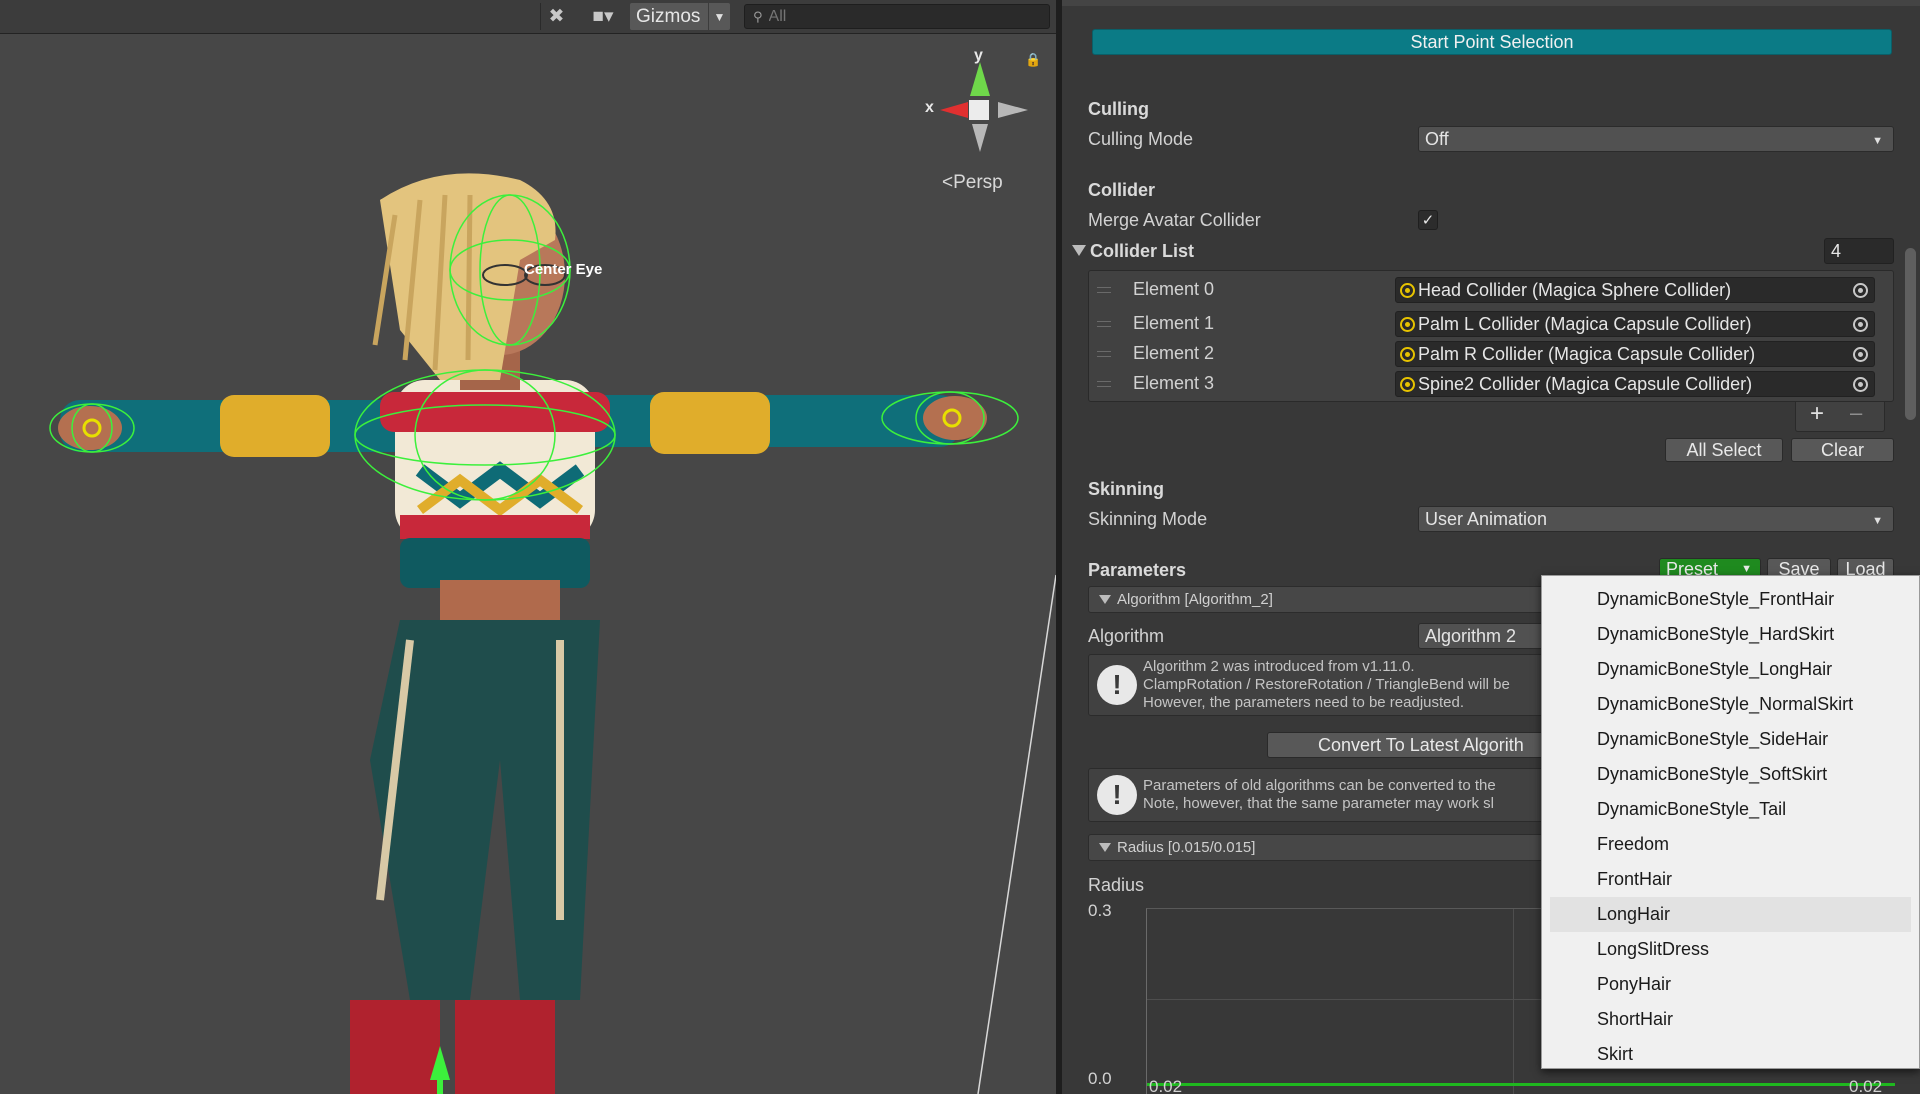 The width and height of the screenshot is (1920, 1094). Describe the element at coordinates (1174, 353) in the screenshot. I see `element-label: Element 2` at that location.